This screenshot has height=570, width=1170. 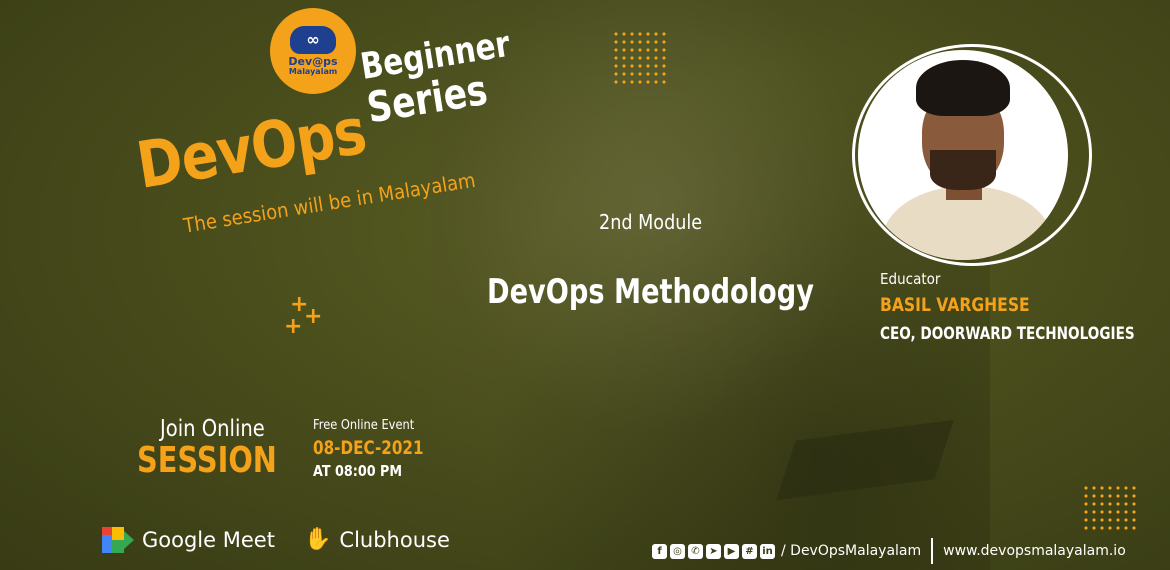 I want to click on waving-hand-icon: ✋, so click(x=318, y=539).